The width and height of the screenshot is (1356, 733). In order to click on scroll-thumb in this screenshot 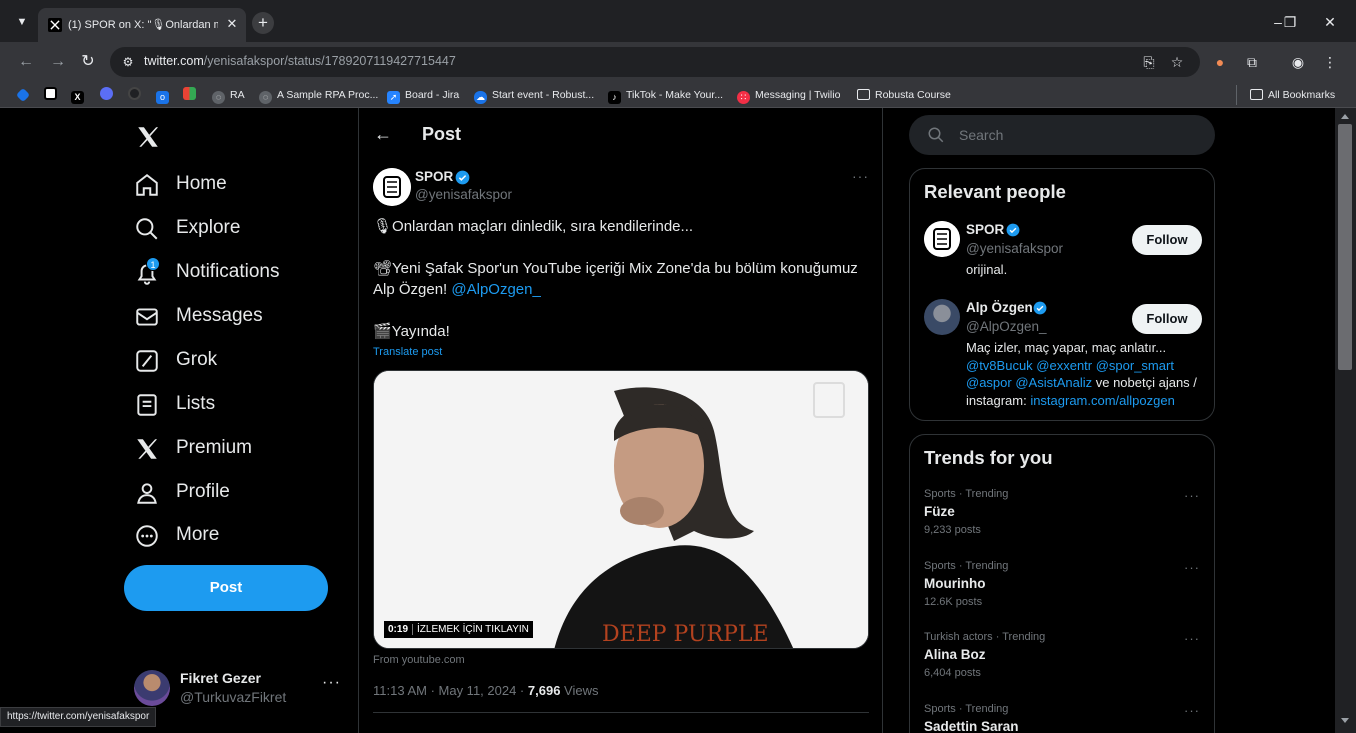, I will do `click(1345, 247)`.